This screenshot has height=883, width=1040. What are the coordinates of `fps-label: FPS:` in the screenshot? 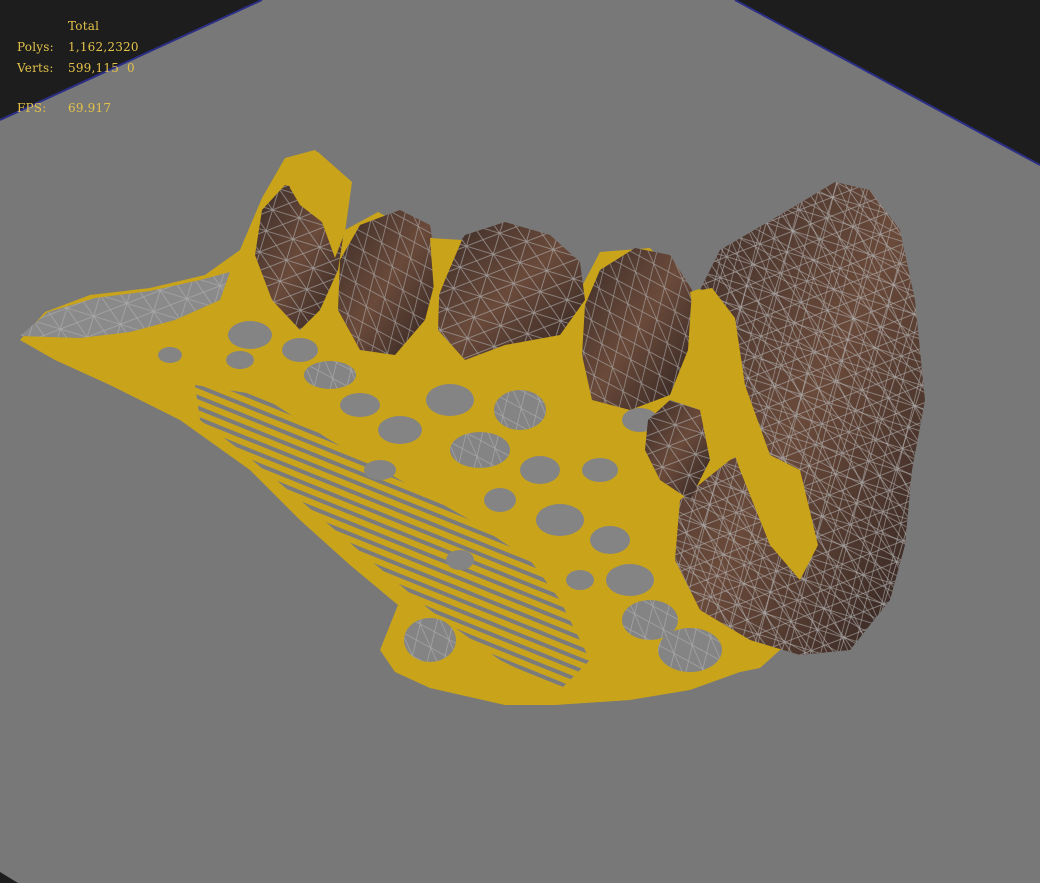 It's located at (32, 108).